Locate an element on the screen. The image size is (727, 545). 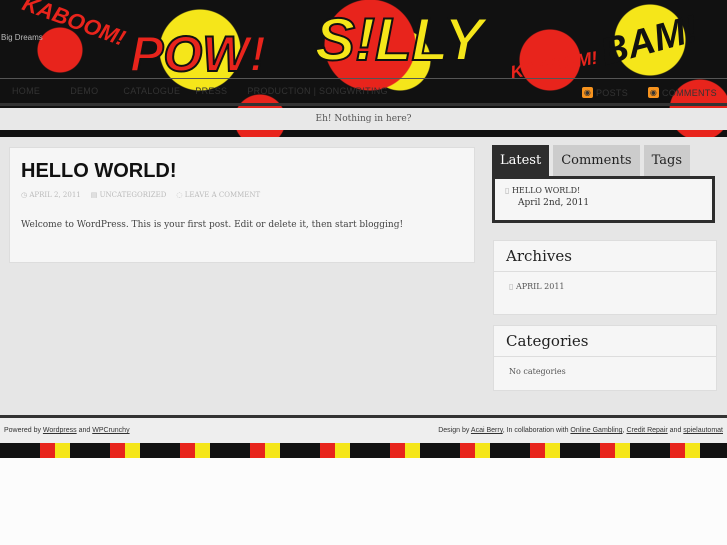
nav-demo: DEMO is located at coordinates (84, 91).